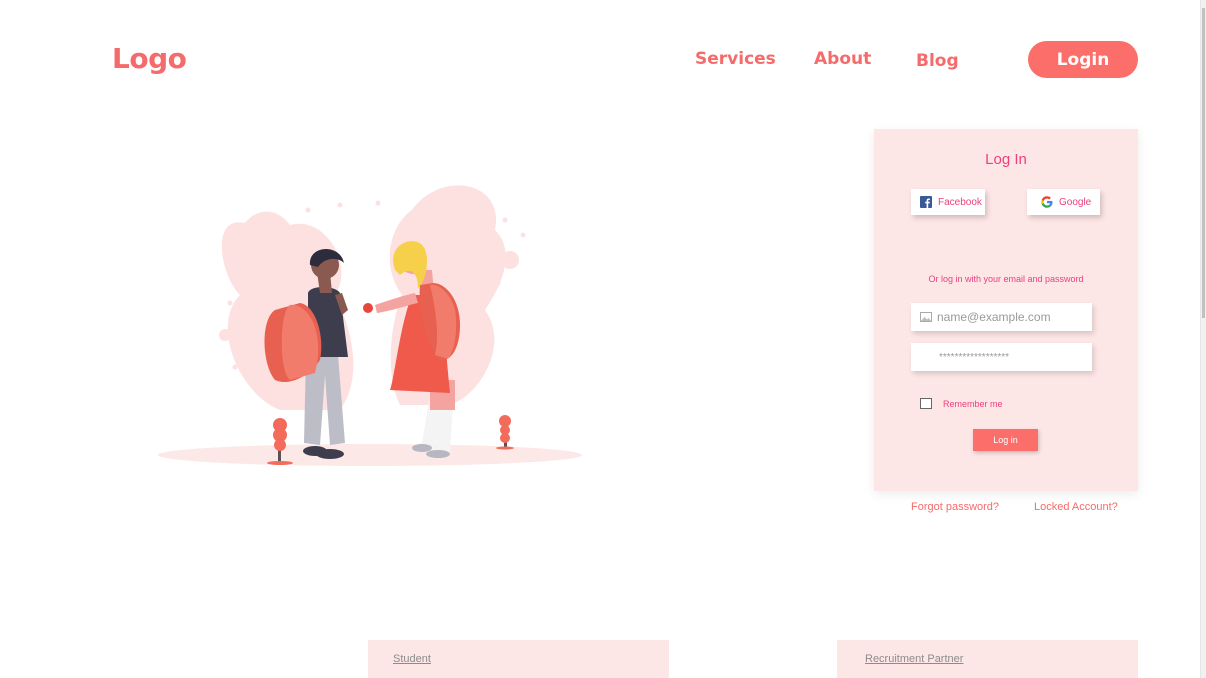 The width and height of the screenshot is (1206, 678). What do you see at coordinates (518, 659) in the screenshot?
I see `student-tab: Student` at bounding box center [518, 659].